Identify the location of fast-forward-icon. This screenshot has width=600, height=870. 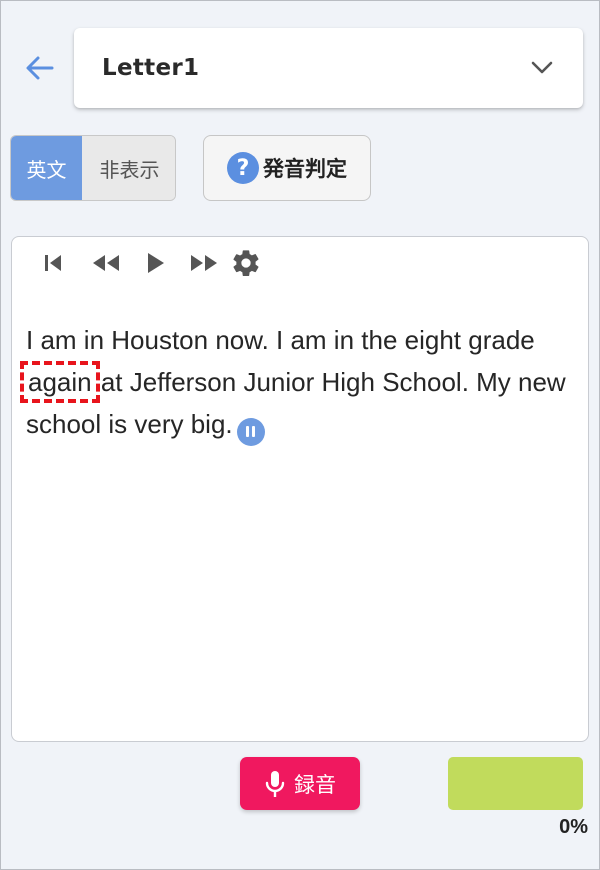
(204, 263).